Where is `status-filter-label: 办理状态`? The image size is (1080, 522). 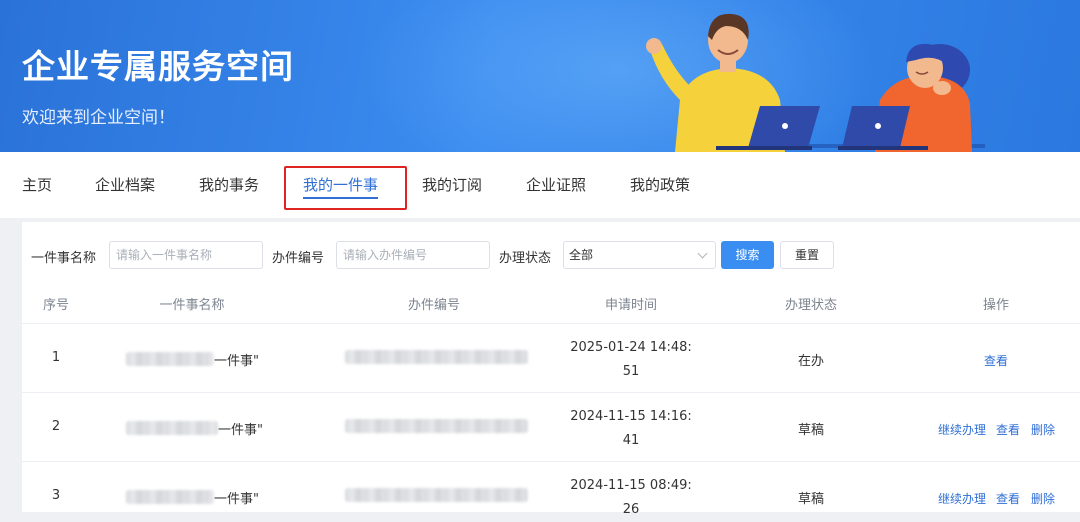 status-filter-label: 办理状态 is located at coordinates (525, 258).